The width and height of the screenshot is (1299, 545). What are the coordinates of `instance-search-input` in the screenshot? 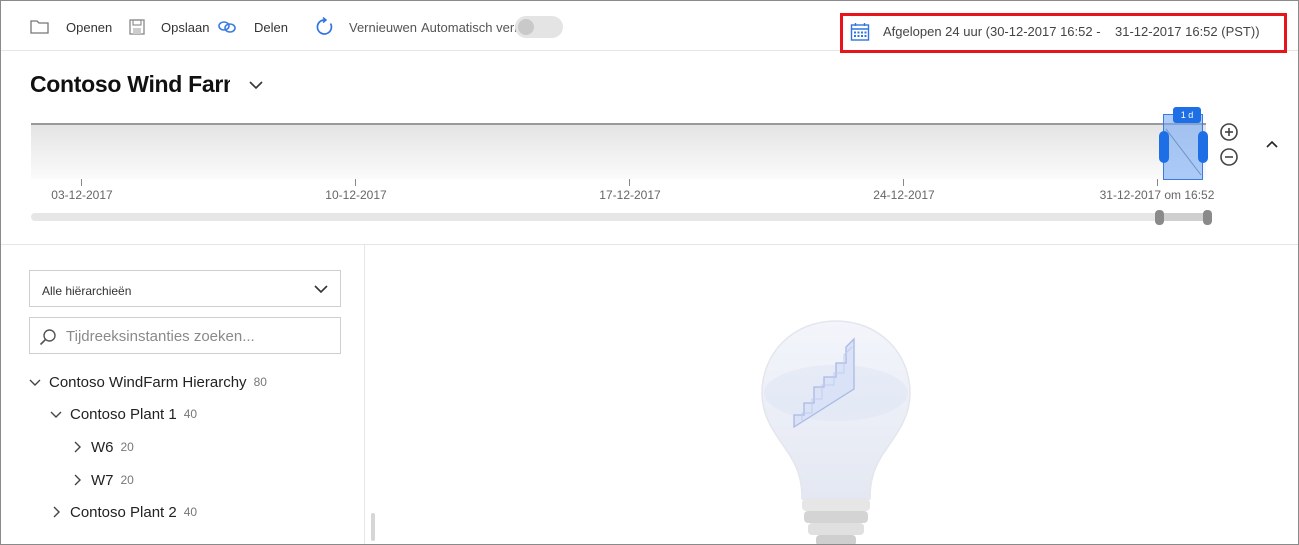 It's located at (198, 336).